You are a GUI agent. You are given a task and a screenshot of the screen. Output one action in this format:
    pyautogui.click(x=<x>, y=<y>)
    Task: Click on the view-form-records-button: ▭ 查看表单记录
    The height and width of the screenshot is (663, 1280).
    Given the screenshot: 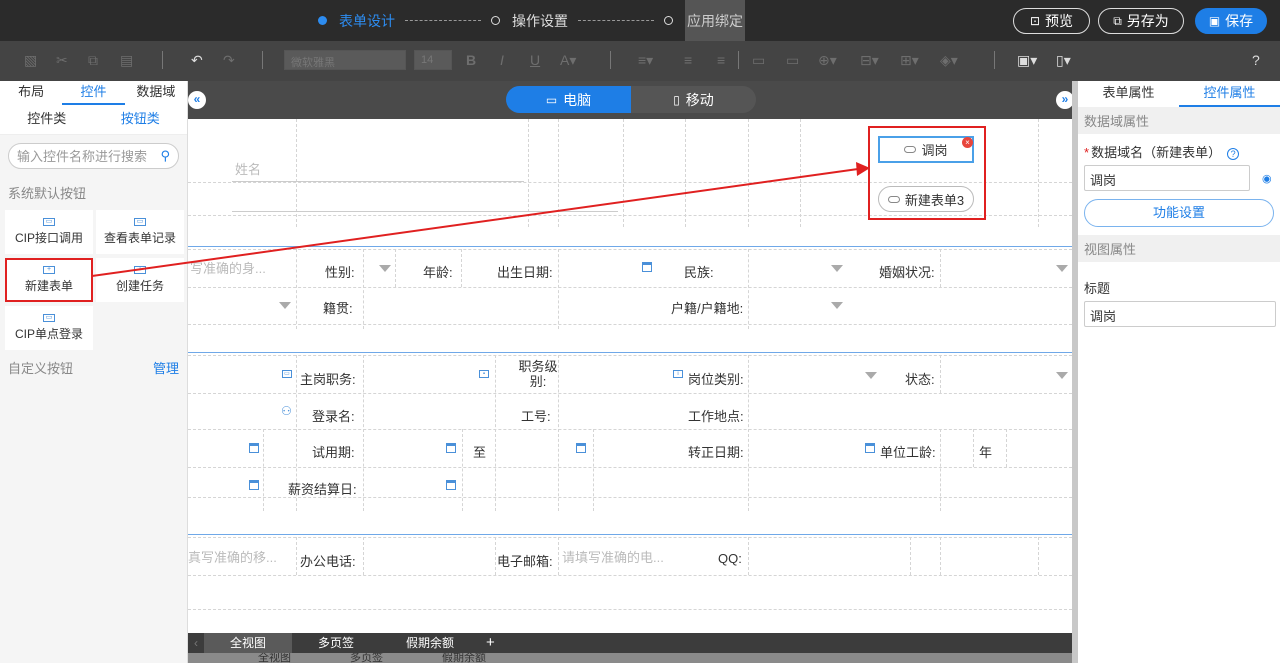 What is the action you would take?
    pyautogui.click(x=140, y=232)
    